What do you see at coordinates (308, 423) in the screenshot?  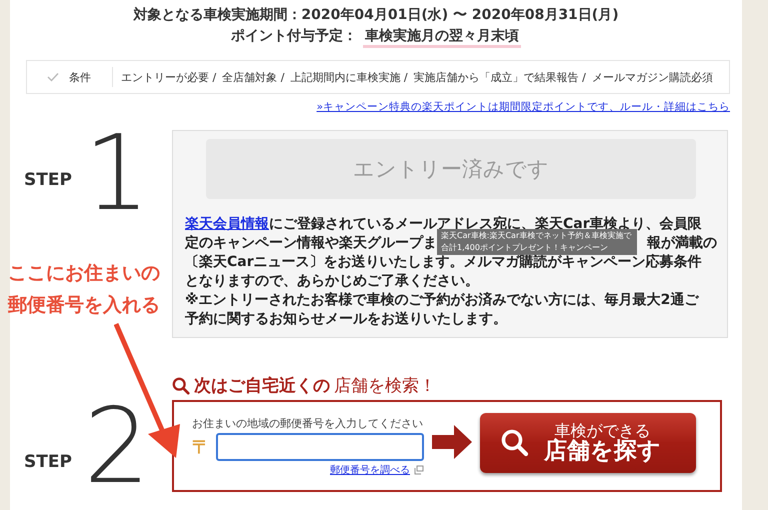 I see `field-label: お住まいの地域の郵便番号を入力してください` at bounding box center [308, 423].